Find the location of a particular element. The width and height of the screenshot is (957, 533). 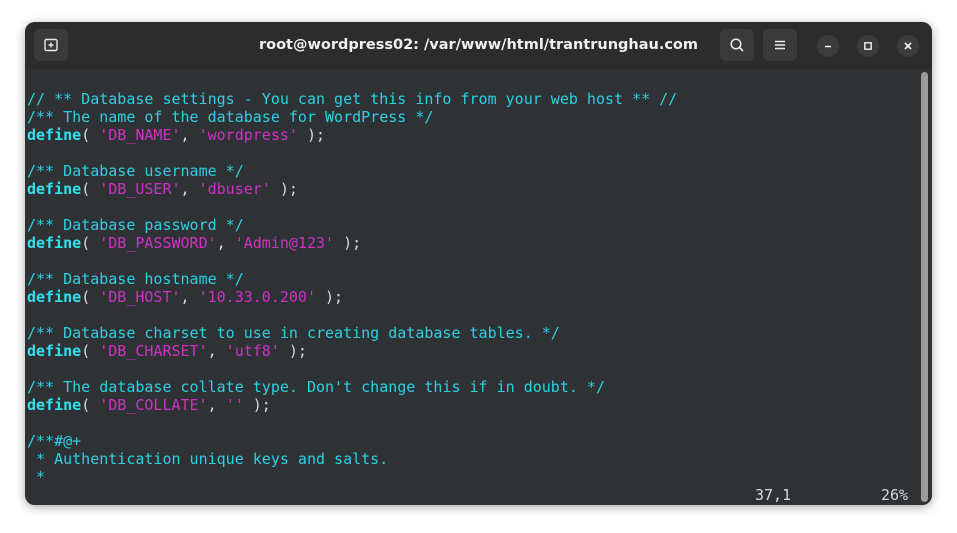

maximize-button is located at coordinates (868, 46).